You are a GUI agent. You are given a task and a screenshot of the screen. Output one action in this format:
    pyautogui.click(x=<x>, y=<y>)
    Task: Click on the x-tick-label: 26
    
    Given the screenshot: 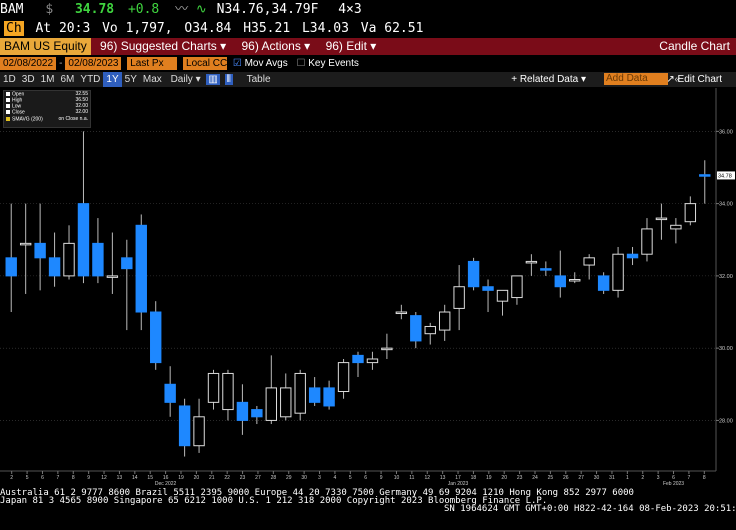 What is the action you would take?
    pyautogui.click(x=566, y=478)
    